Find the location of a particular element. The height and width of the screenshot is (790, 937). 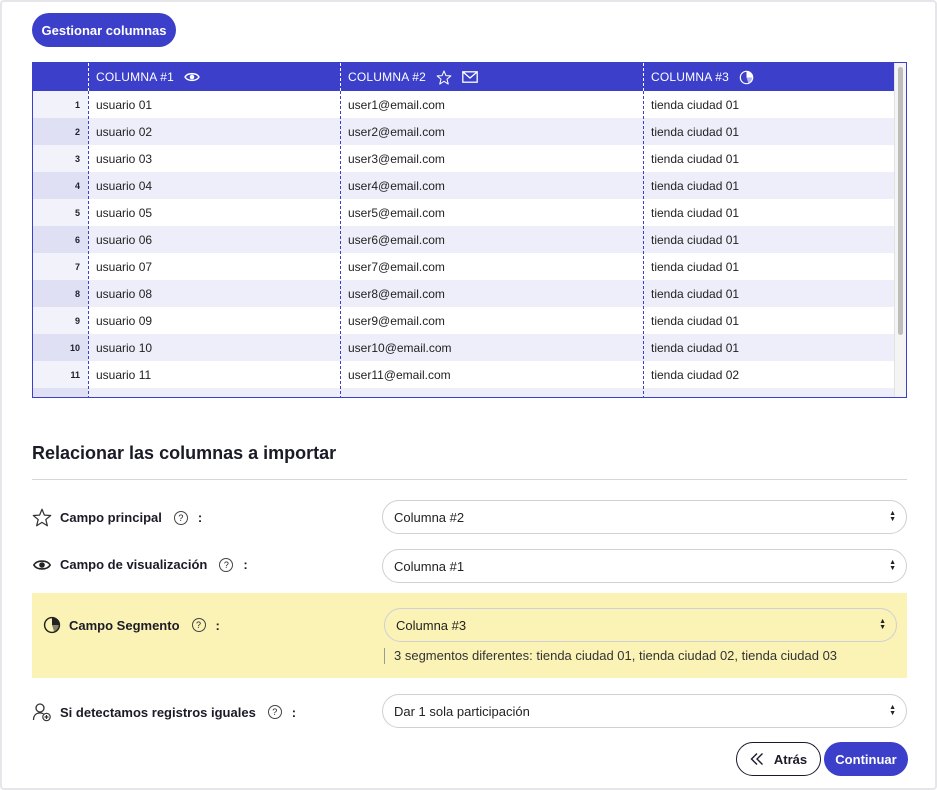

row-index: 7 is located at coordinates (60, 266).